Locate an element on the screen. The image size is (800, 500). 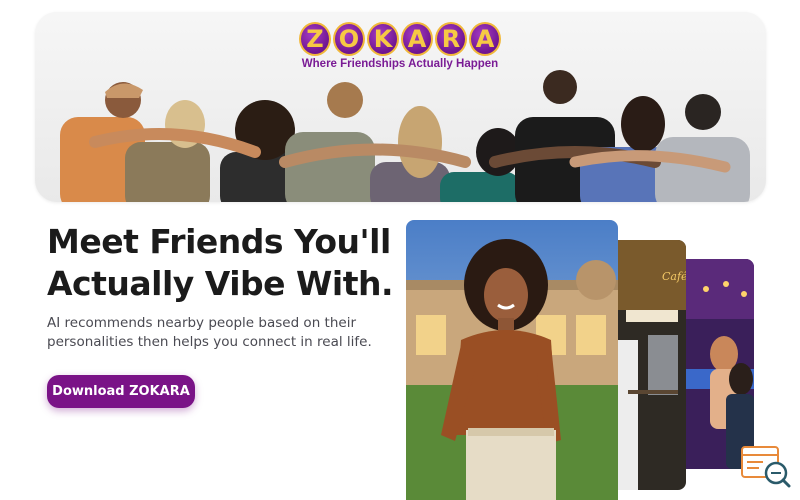
logo-letter: O is located at coordinates (349, 39).